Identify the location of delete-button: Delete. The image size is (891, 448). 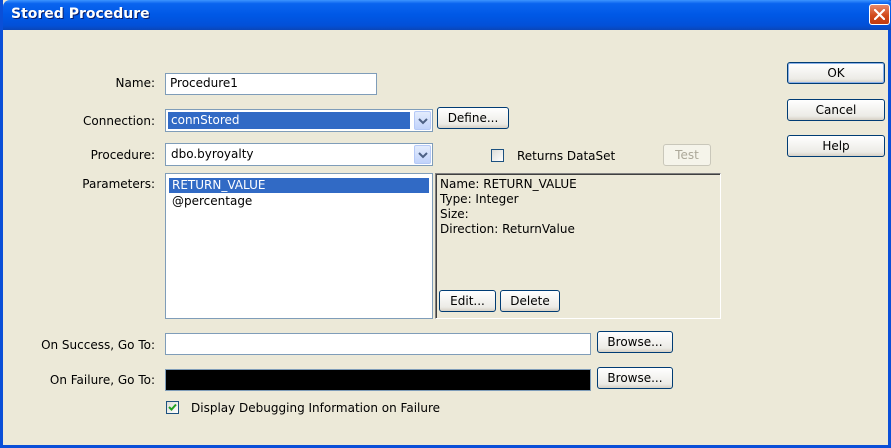
(530, 301).